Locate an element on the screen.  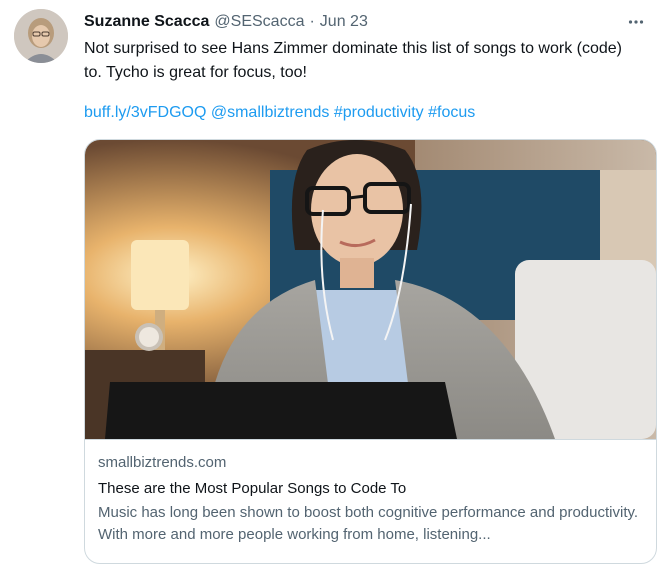
author-display-name: Suzanne Scacca is located at coordinates (146, 22).